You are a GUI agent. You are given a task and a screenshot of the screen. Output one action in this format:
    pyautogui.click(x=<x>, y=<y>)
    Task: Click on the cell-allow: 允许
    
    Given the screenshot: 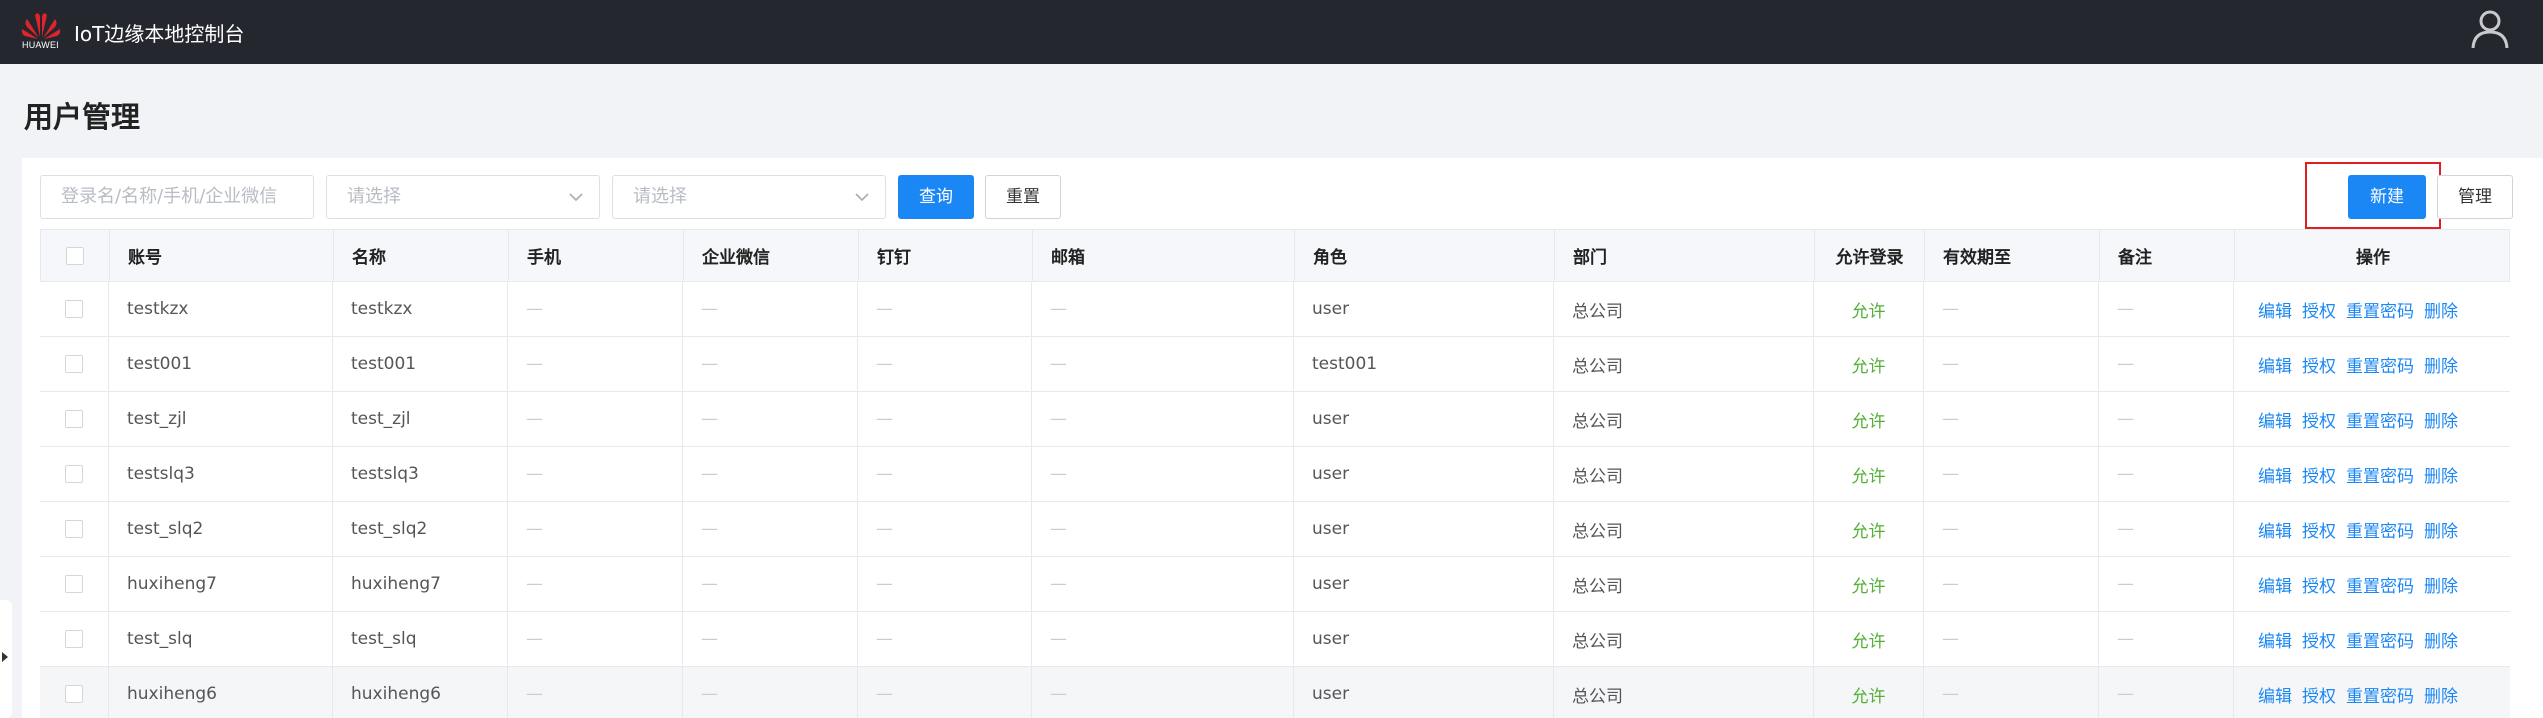 What is the action you would take?
    pyautogui.click(x=1869, y=584)
    